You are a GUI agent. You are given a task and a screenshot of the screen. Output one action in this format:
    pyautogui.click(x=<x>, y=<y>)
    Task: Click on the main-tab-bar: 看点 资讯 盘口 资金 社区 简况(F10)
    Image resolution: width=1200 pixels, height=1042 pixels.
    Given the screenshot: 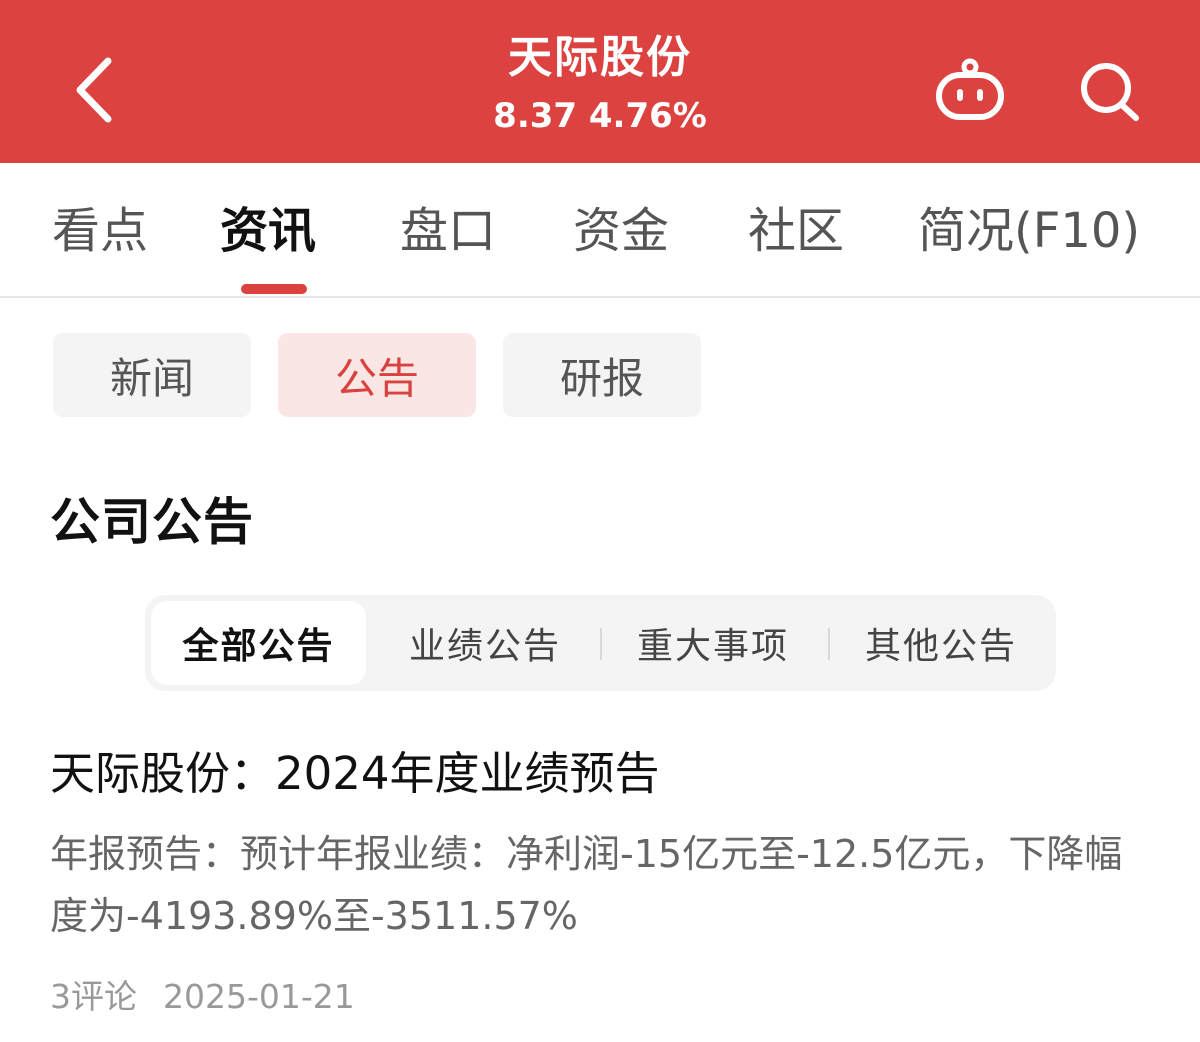 What is the action you would take?
    pyautogui.click(x=600, y=230)
    